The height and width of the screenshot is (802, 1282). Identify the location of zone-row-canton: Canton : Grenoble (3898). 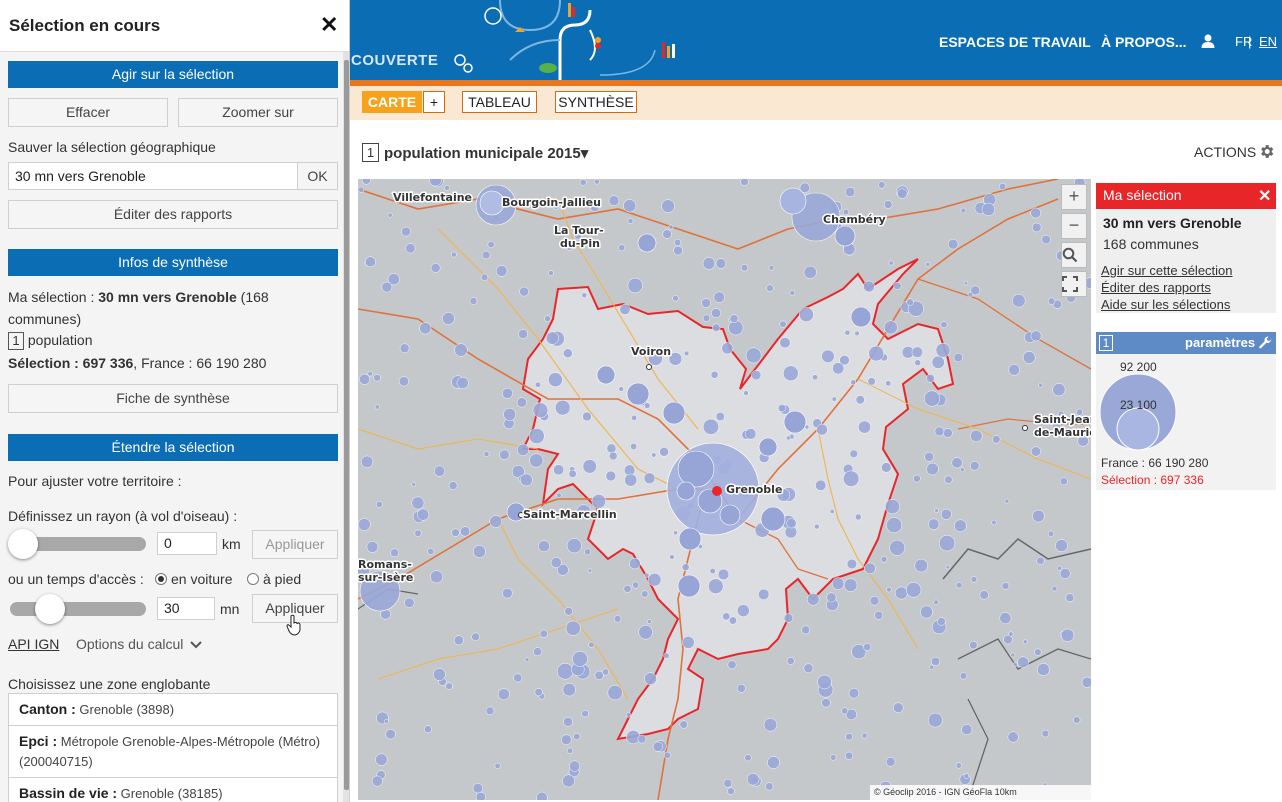
(173, 710).